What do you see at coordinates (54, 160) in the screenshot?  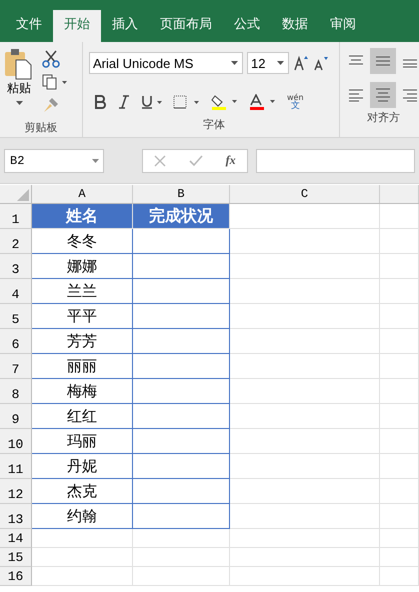 I see `name-box: B2` at bounding box center [54, 160].